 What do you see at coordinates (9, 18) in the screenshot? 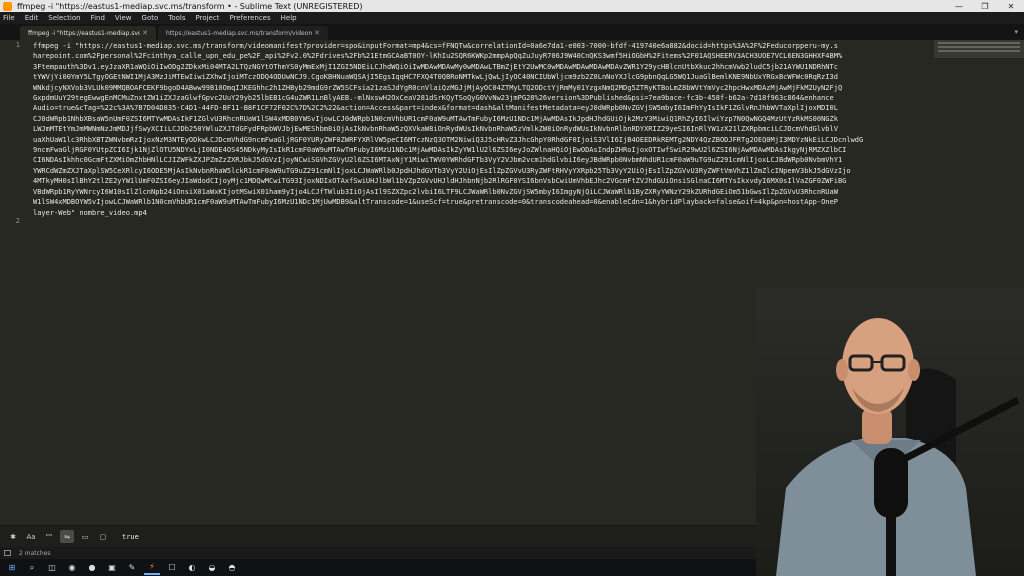
I see `menu-file: File` at bounding box center [9, 18].